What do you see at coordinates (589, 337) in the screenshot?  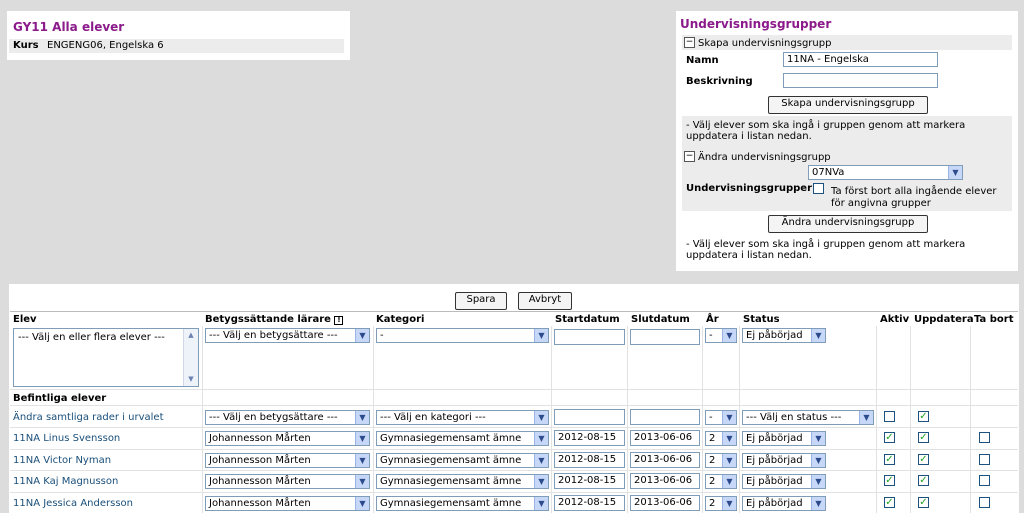 I see `start-date-new` at bounding box center [589, 337].